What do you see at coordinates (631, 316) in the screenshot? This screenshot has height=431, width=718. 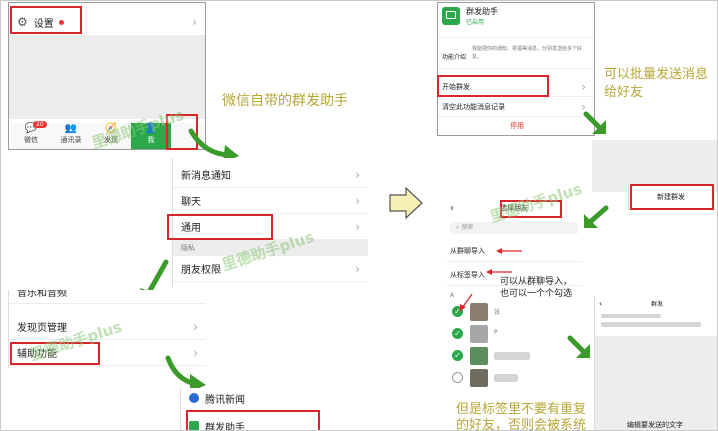 I see `recipients-summary` at bounding box center [631, 316].